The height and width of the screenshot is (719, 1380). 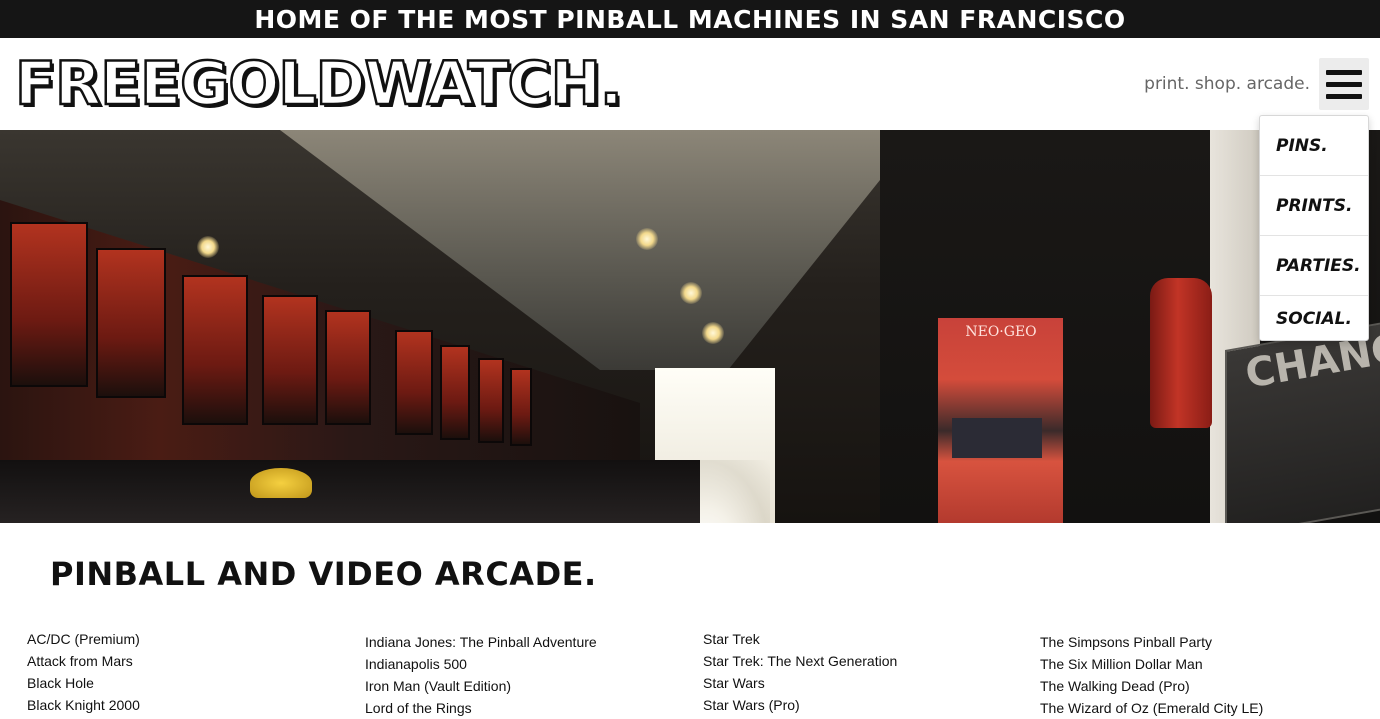 What do you see at coordinates (1314, 319) in the screenshot?
I see `menu-item-social: SOCIAL.` at bounding box center [1314, 319].